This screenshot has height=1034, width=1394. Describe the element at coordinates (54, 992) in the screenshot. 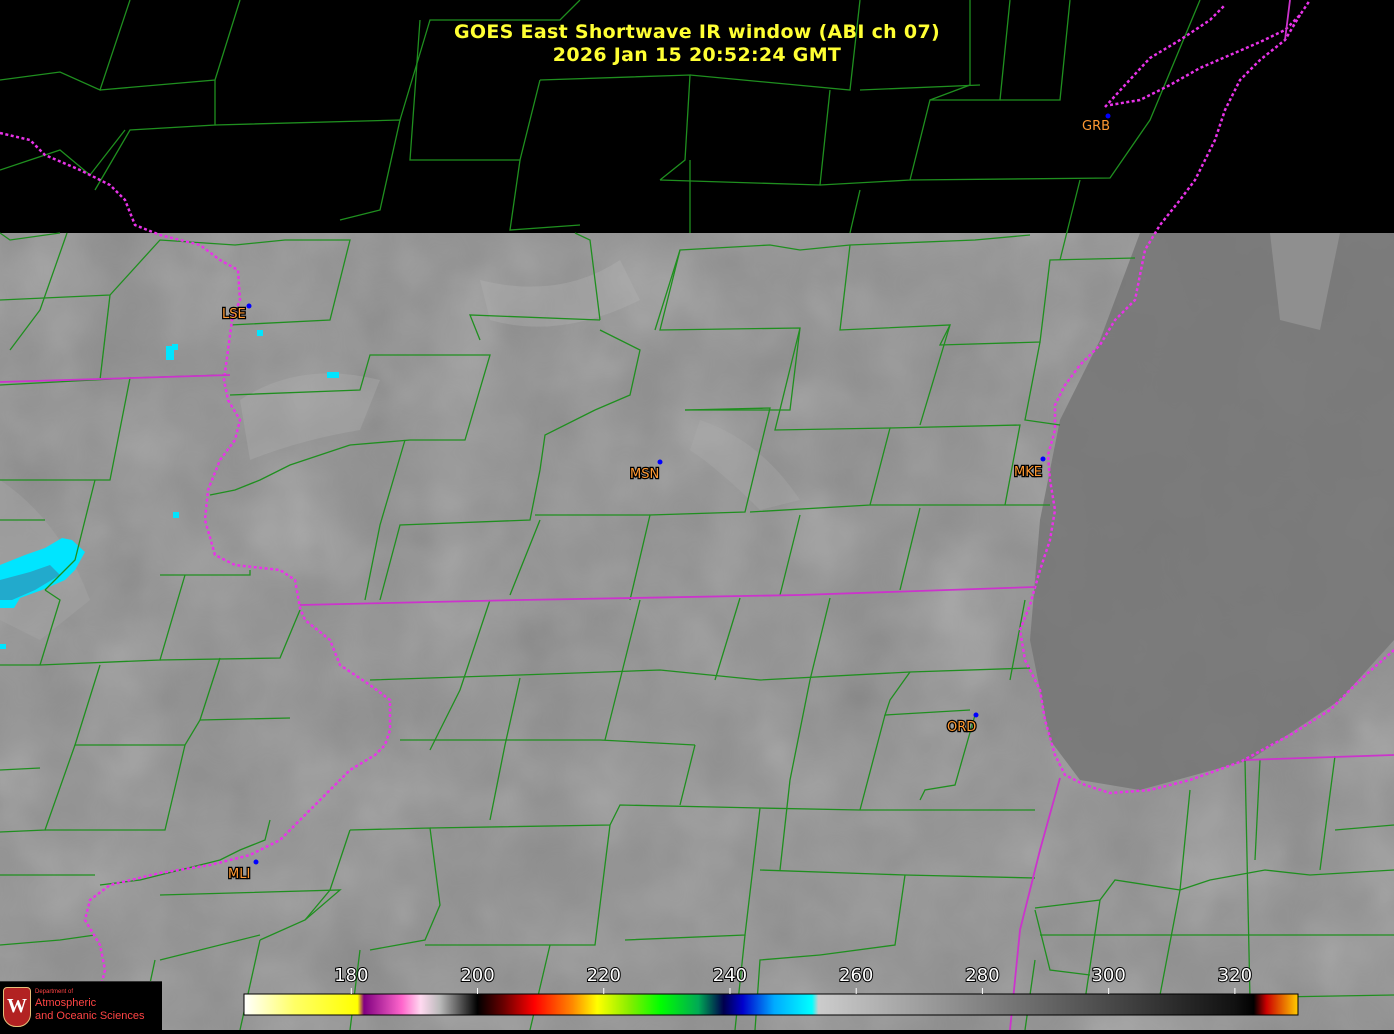

I see `logo-line-1: Department of` at that location.